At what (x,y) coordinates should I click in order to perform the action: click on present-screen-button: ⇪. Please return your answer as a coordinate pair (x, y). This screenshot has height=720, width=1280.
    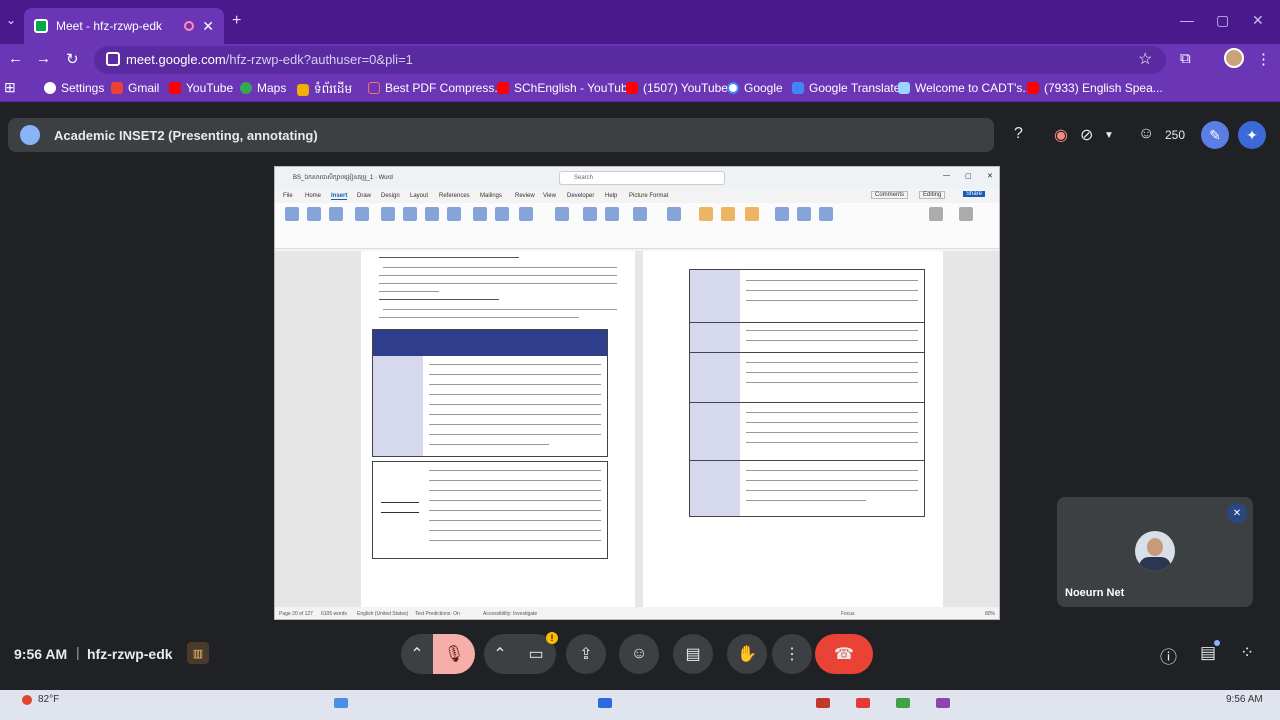
    Looking at the image, I should click on (586, 654).